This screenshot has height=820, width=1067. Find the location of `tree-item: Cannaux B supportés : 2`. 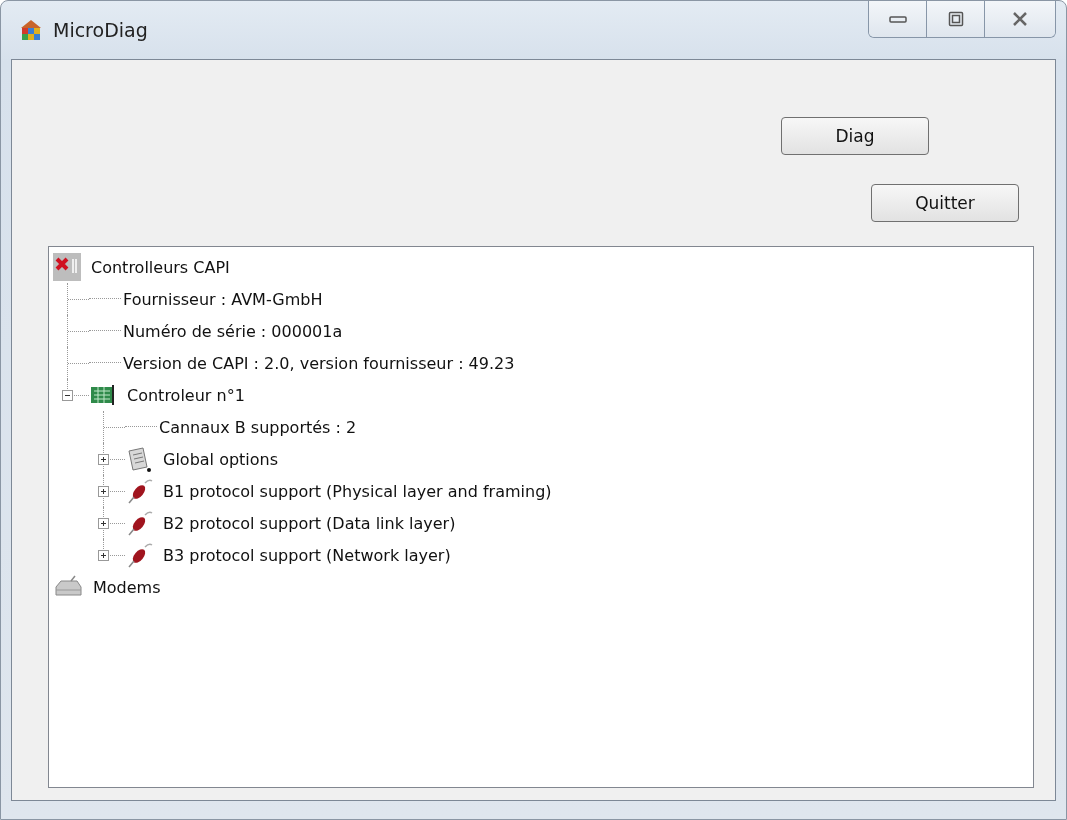

tree-item: Cannaux B supportés : 2 is located at coordinates (258, 427).